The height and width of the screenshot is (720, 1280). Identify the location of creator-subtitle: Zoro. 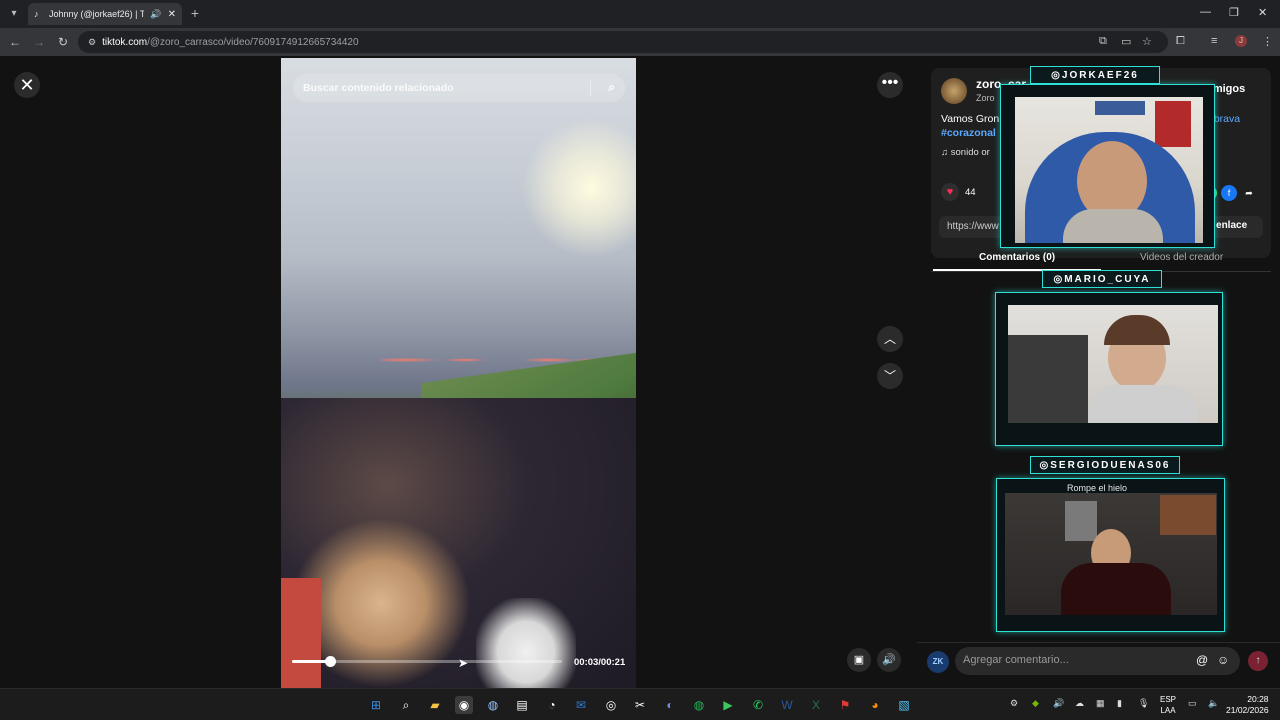
(985, 98).